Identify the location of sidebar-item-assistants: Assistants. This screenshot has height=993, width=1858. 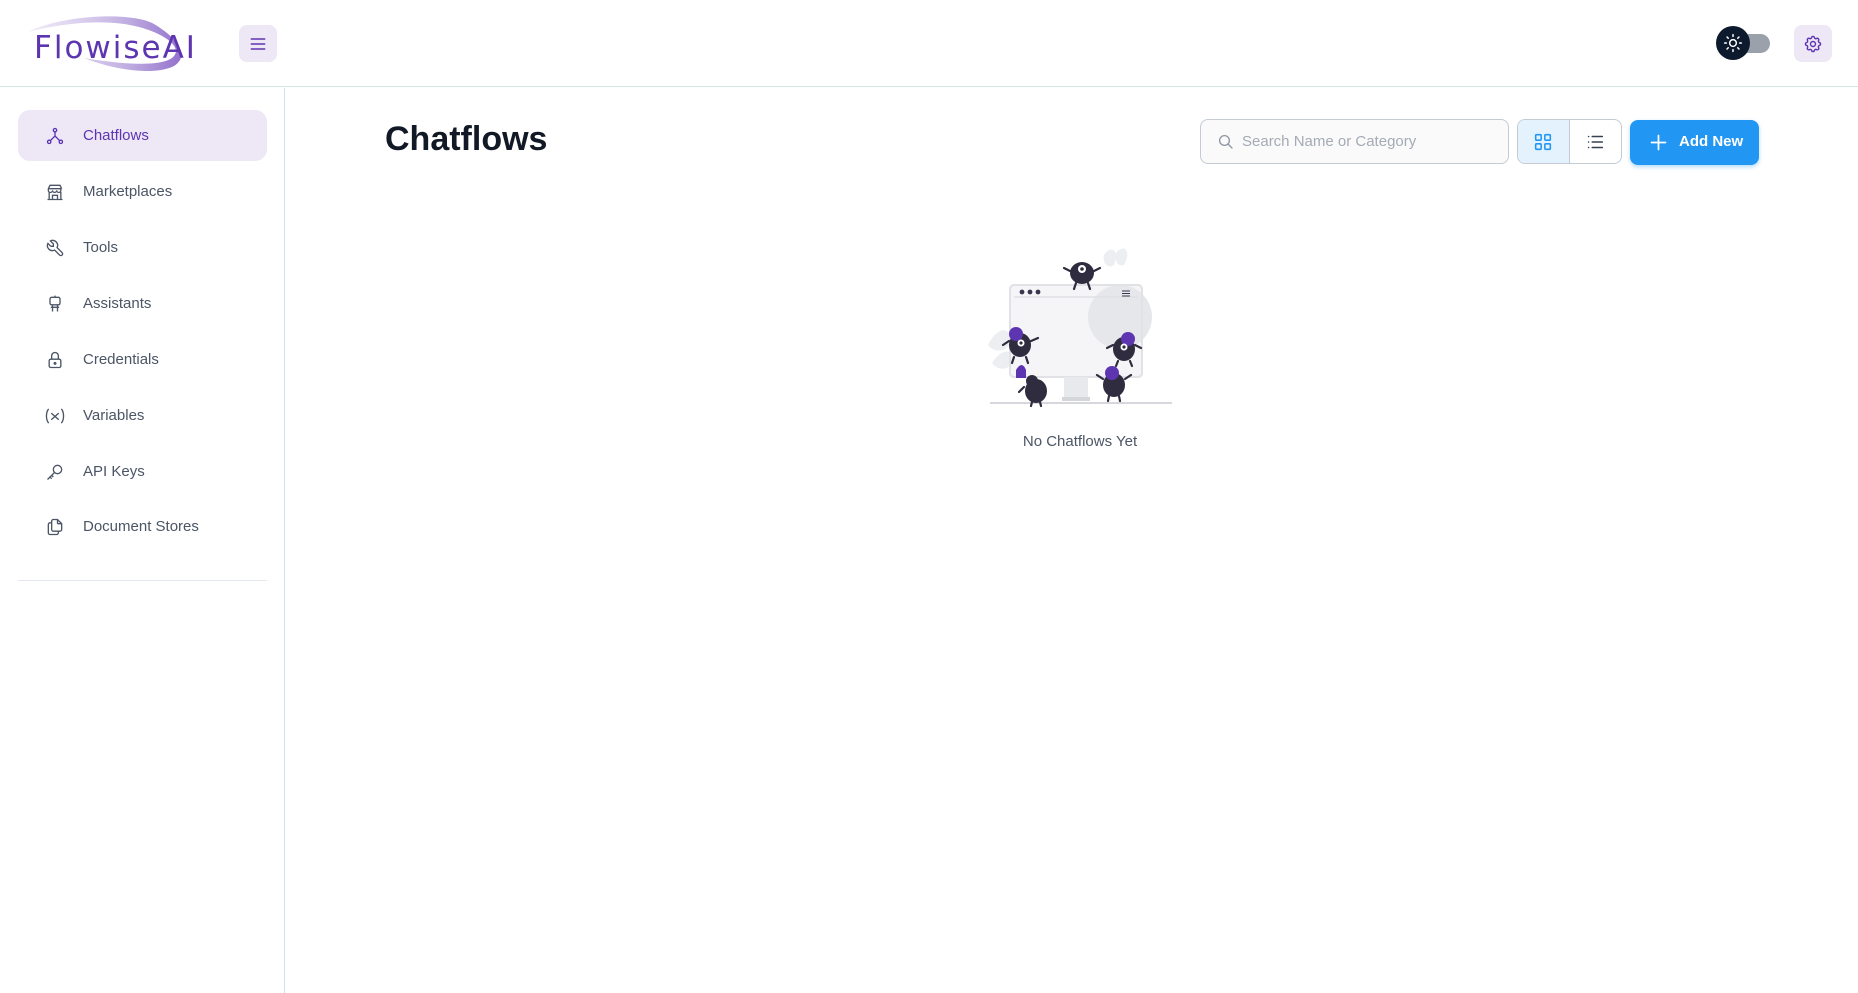
(142, 303).